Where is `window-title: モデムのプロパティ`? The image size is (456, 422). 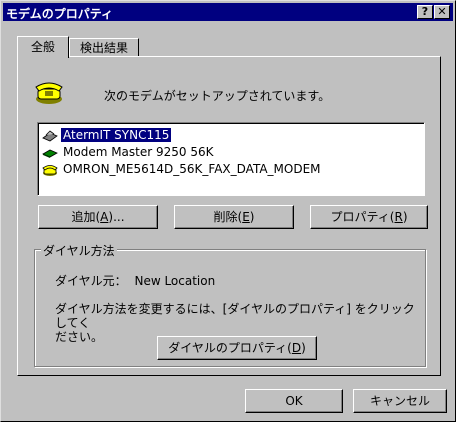
window-title: モデムのプロパティ is located at coordinates (60, 14).